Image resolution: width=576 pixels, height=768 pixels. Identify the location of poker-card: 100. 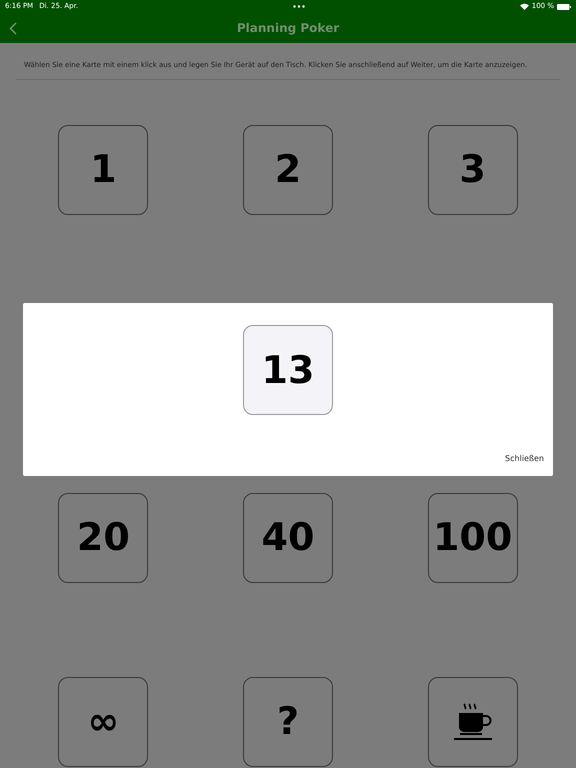
(473, 537).